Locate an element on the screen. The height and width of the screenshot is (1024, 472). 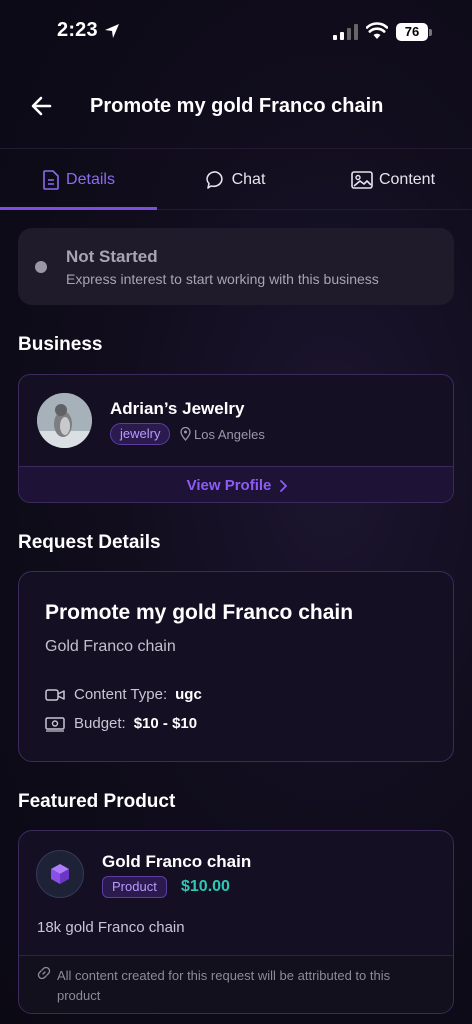
featured-product-heading: Featured Product is located at coordinates (97, 801).